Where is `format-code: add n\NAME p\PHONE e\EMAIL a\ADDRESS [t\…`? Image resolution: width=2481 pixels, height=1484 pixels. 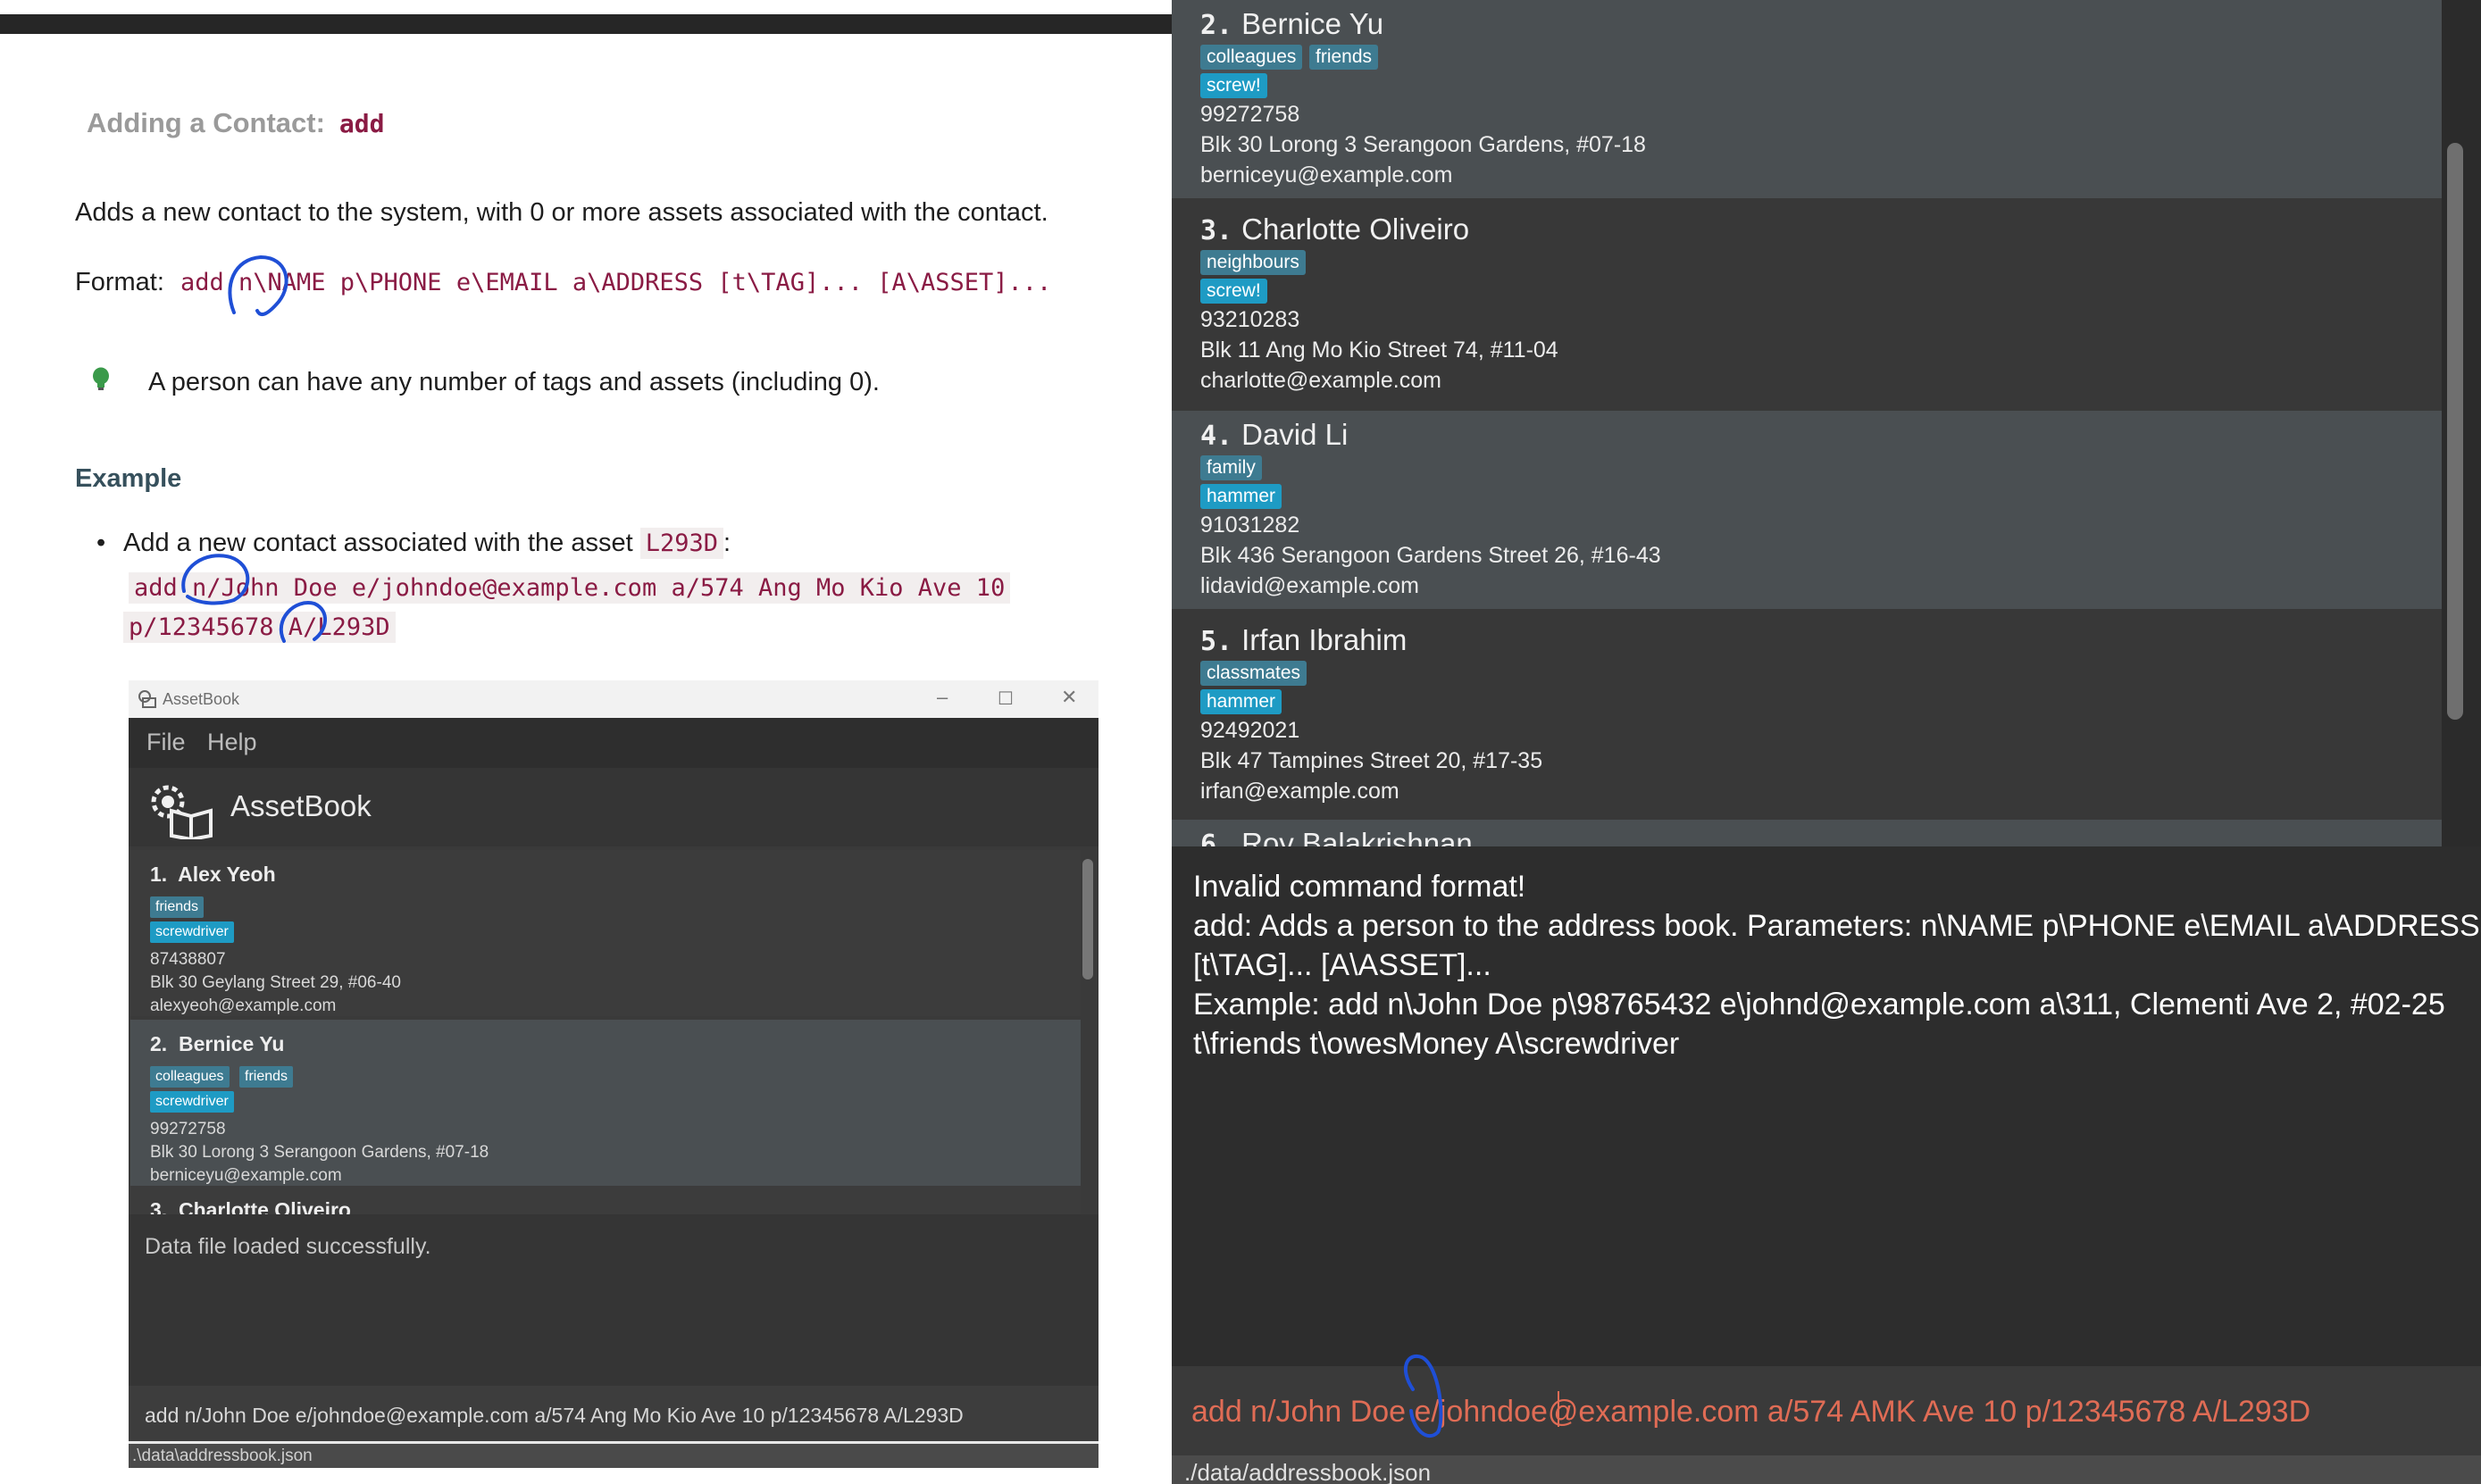
format-code: add n\NAME p\PHONE e\EMAIL a\ADDRESS [t\… is located at coordinates (616, 282).